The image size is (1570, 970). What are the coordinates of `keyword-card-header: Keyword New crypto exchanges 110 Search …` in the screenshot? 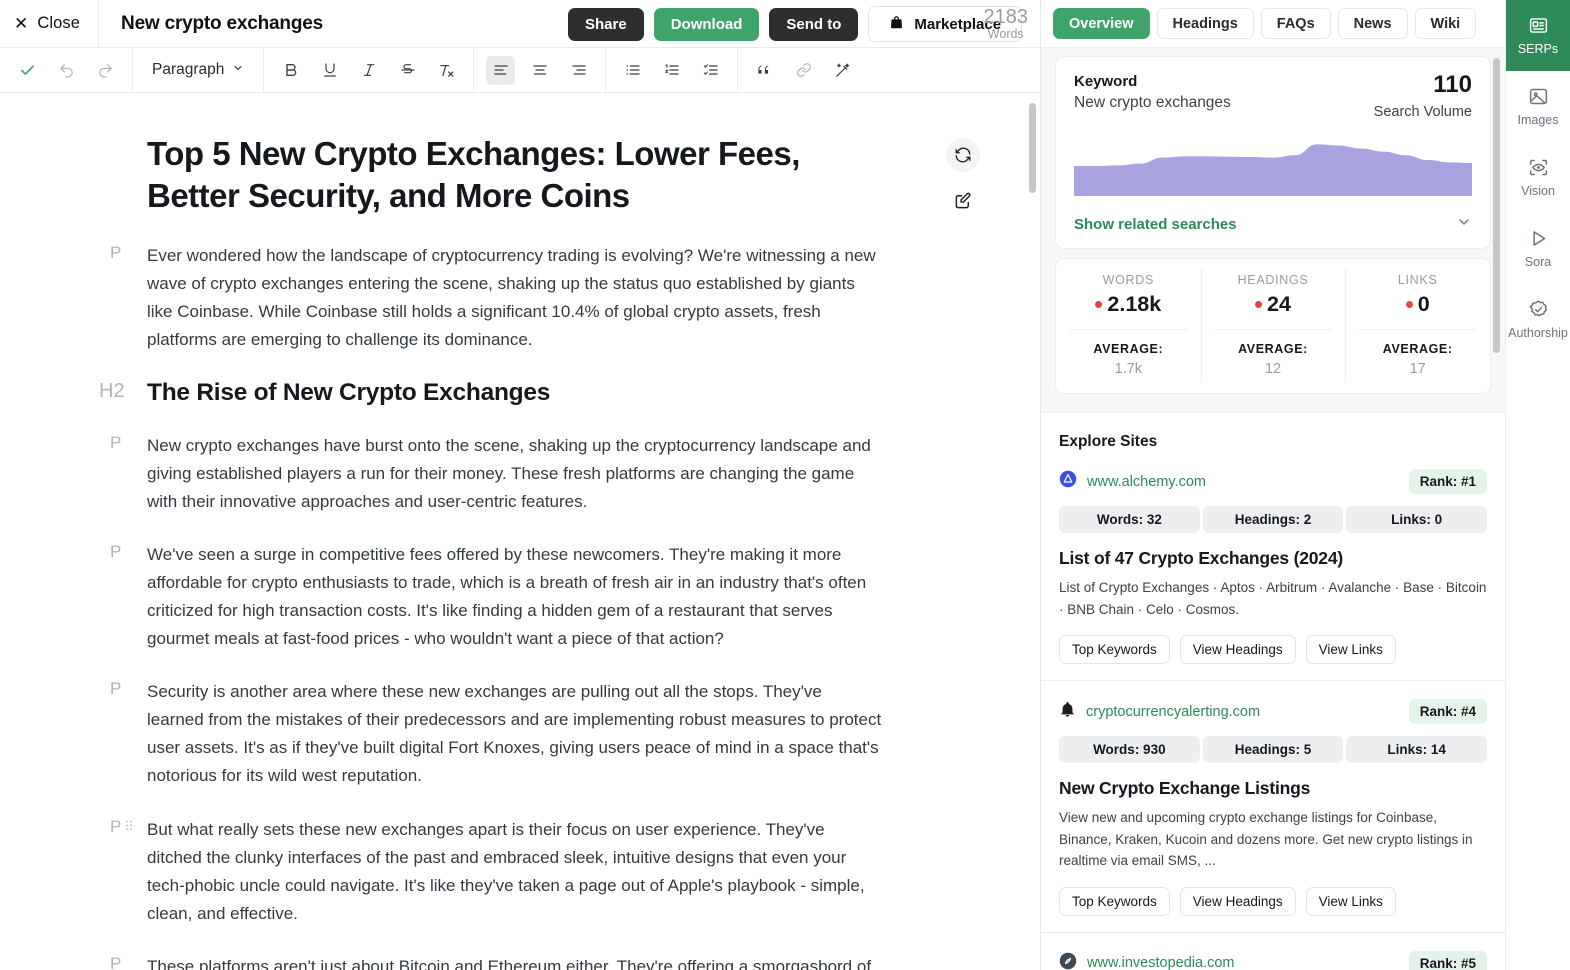 It's located at (1273, 97).